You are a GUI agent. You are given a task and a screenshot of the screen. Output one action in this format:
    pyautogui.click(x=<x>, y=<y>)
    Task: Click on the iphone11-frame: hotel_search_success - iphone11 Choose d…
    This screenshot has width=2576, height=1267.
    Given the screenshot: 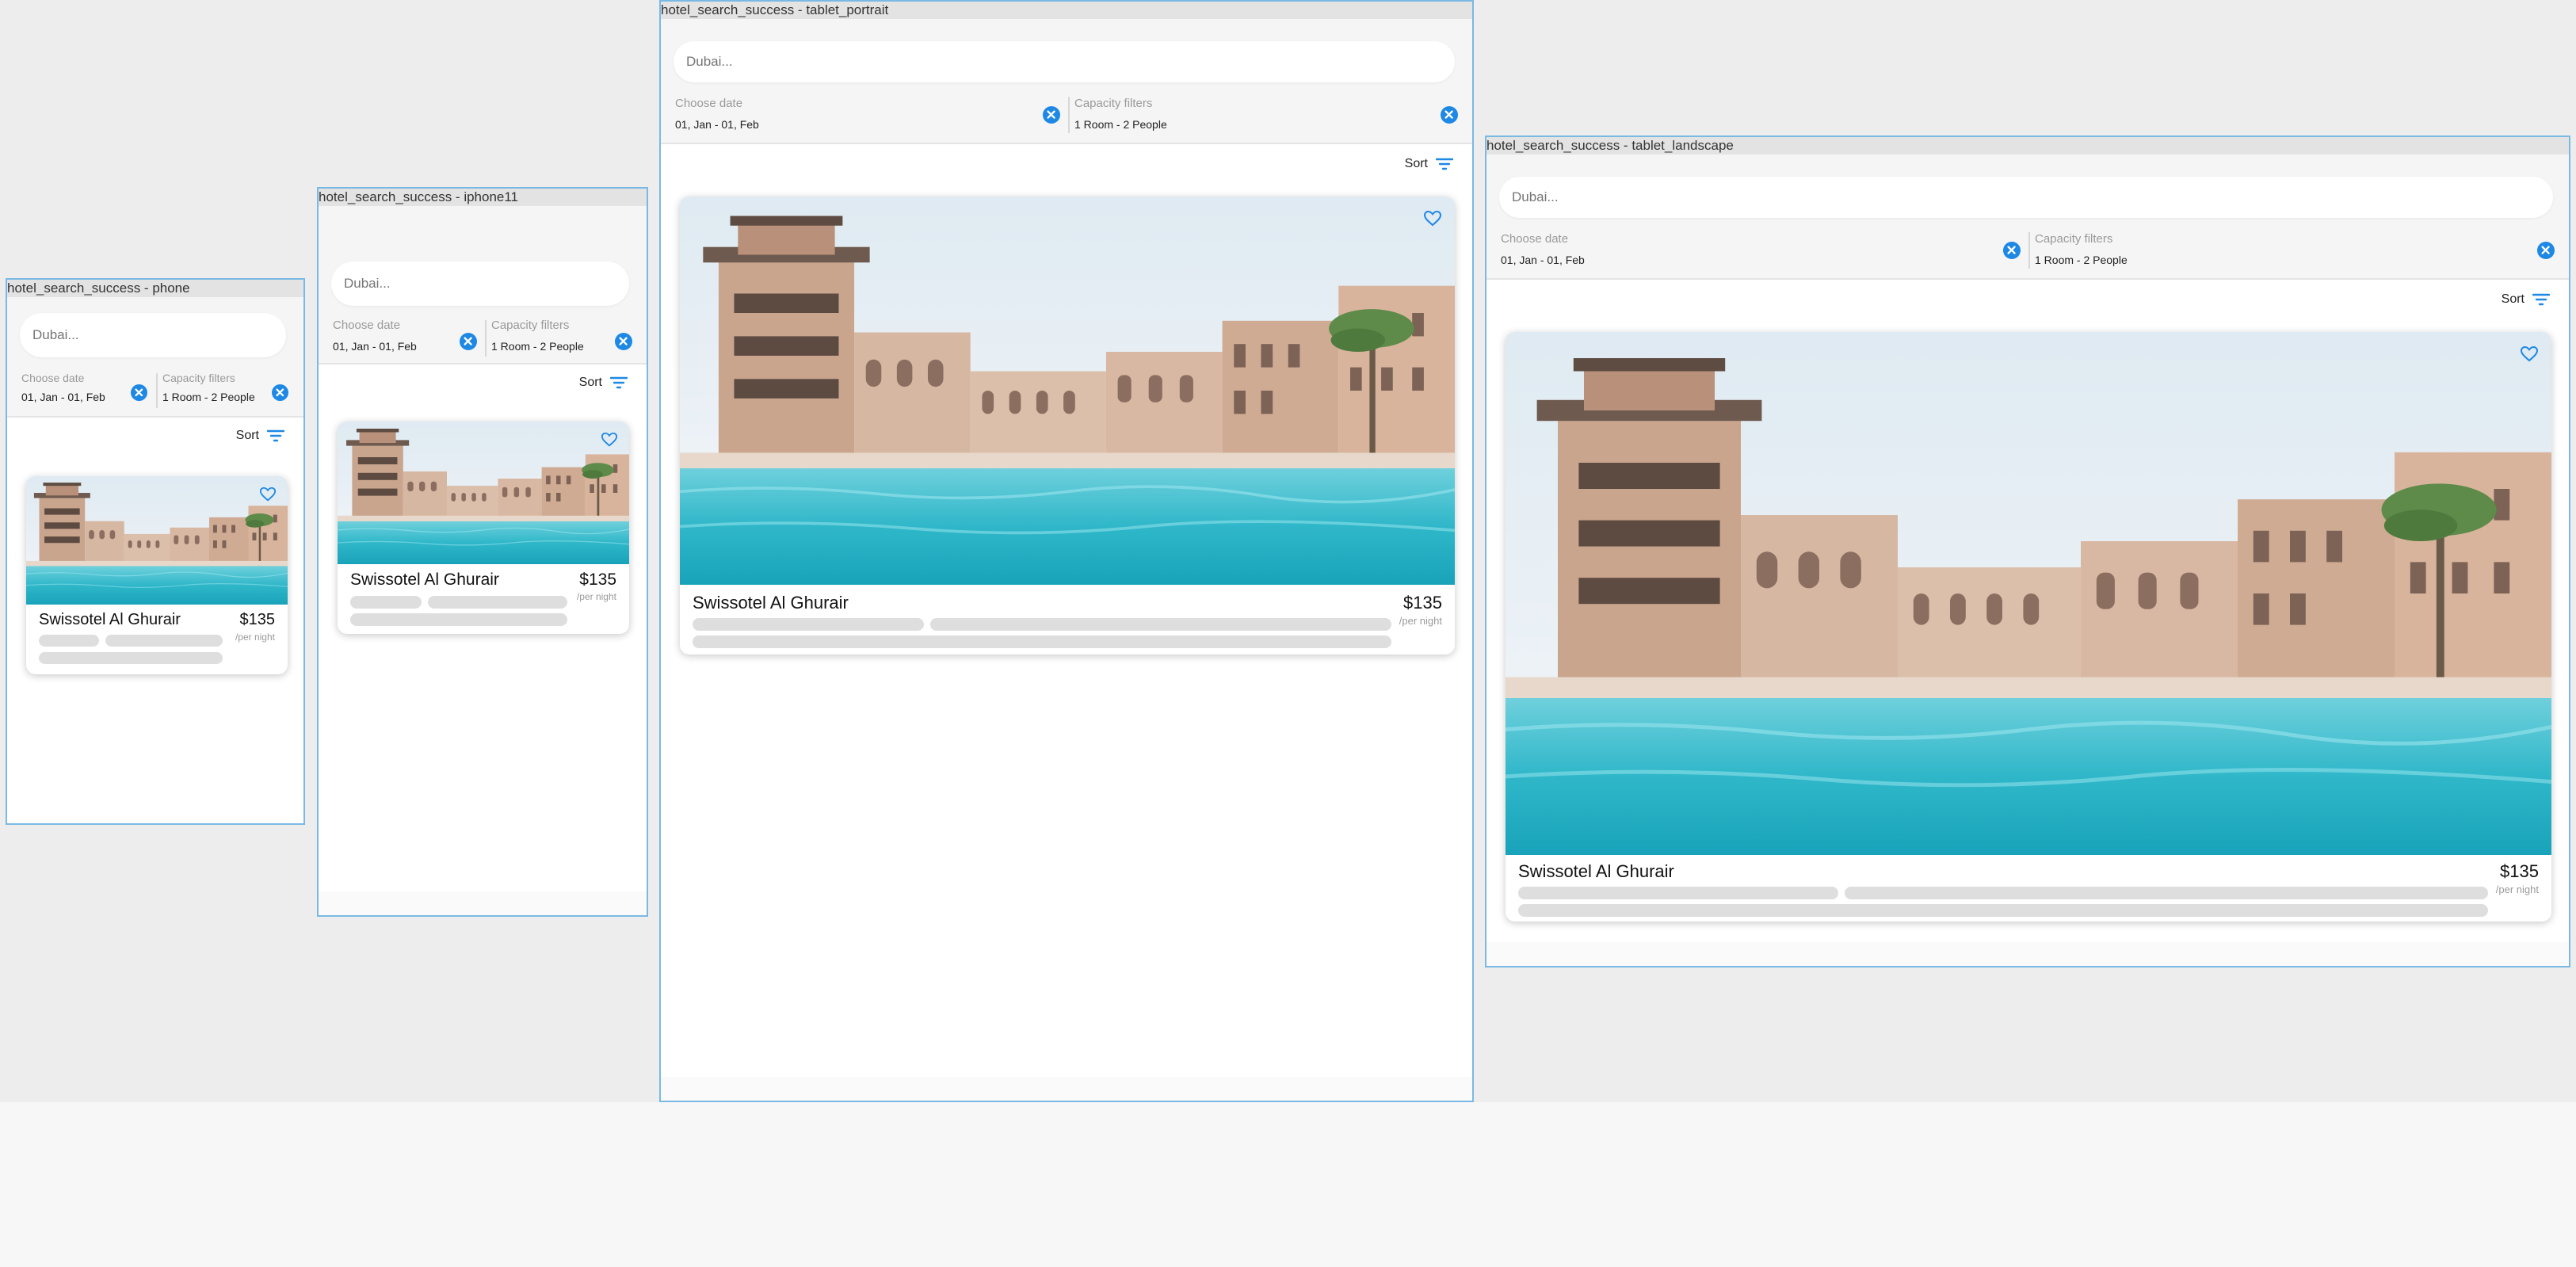 What is the action you would take?
    pyautogui.click(x=482, y=552)
    